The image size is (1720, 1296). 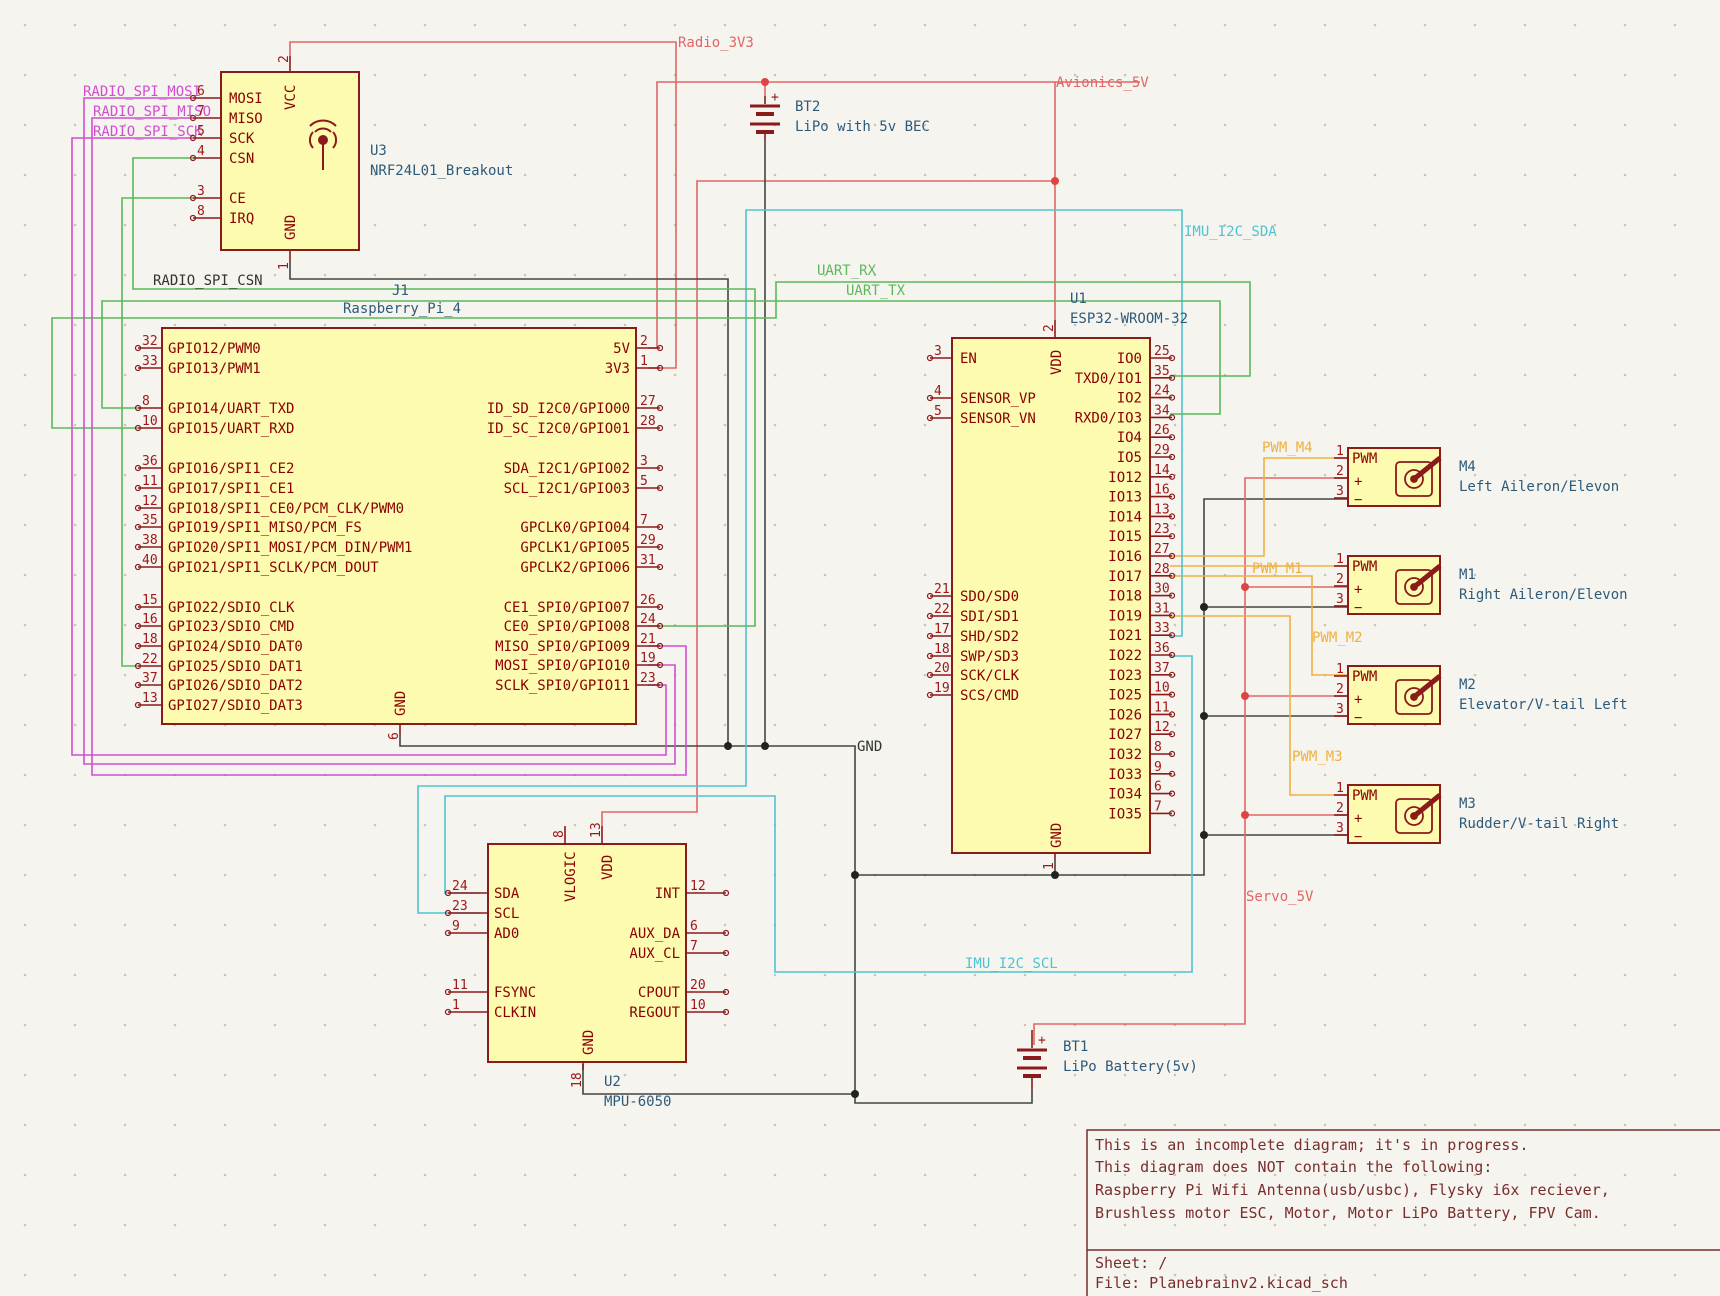 What do you see at coordinates (648, 540) in the screenshot?
I see `j1-pin-number: 29` at bounding box center [648, 540].